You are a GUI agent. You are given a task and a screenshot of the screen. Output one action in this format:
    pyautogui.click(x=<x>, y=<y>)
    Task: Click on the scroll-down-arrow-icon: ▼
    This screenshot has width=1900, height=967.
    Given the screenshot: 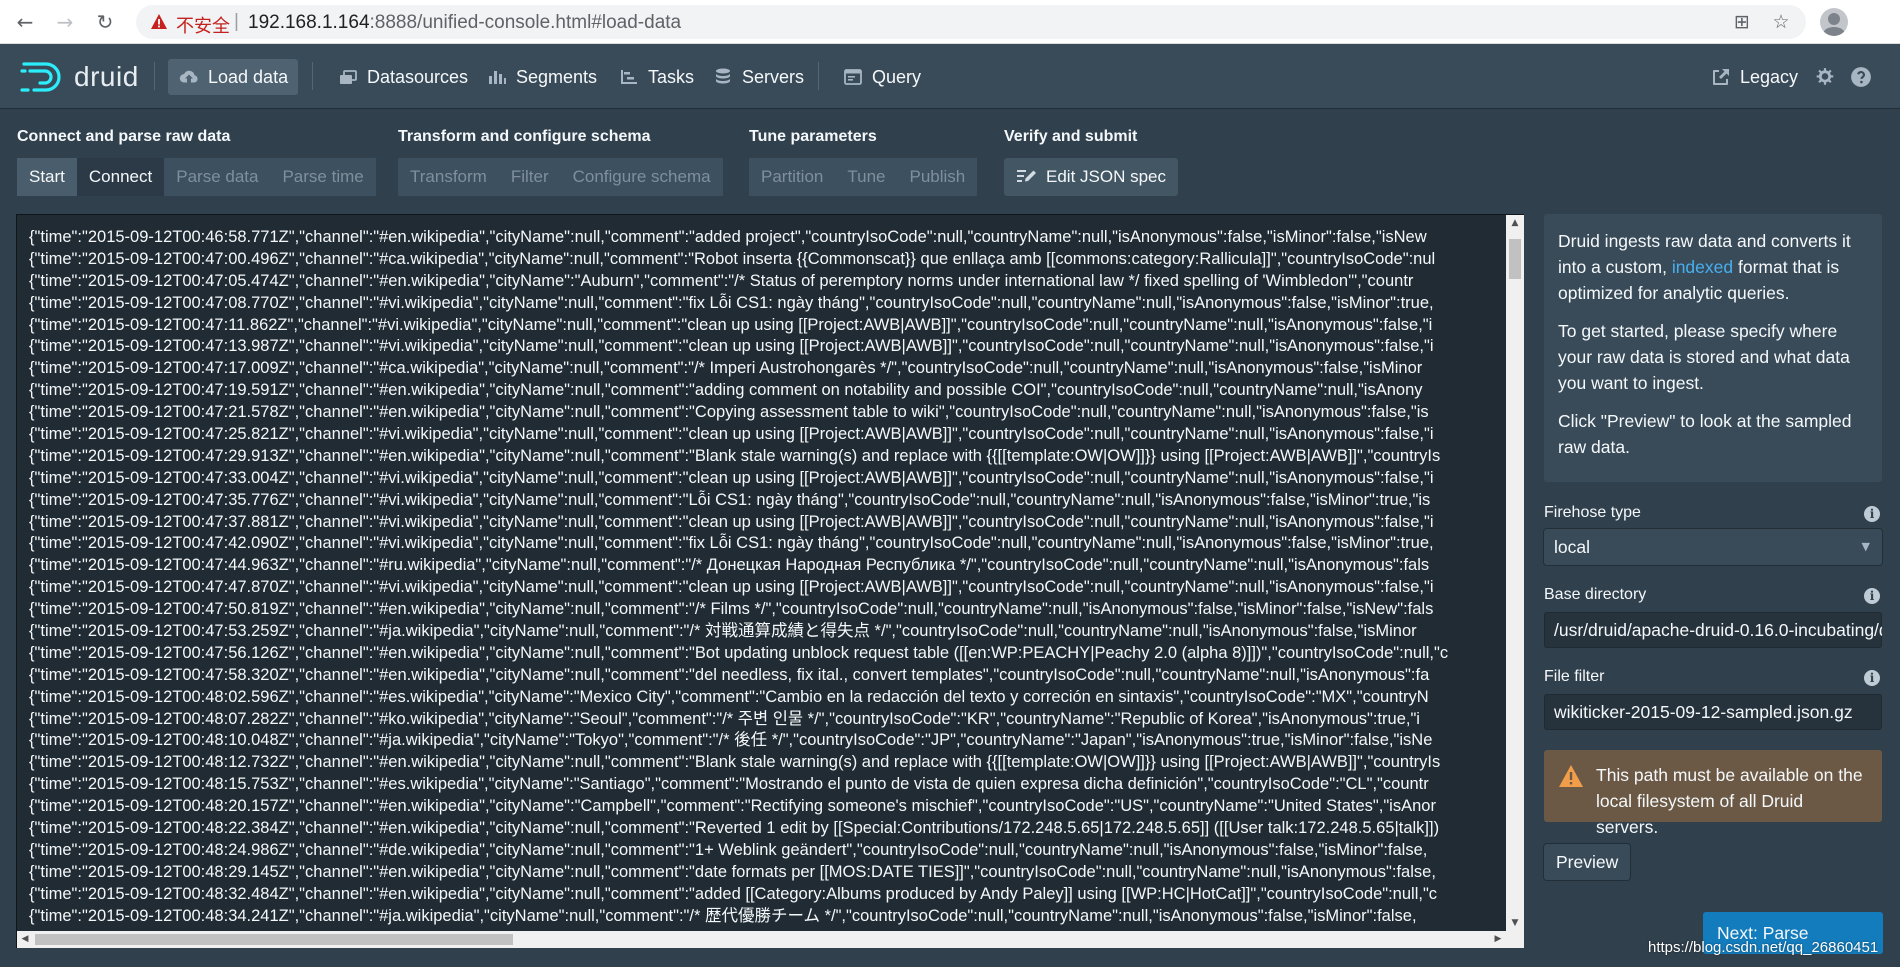 What is the action you would take?
    pyautogui.click(x=1515, y=923)
    